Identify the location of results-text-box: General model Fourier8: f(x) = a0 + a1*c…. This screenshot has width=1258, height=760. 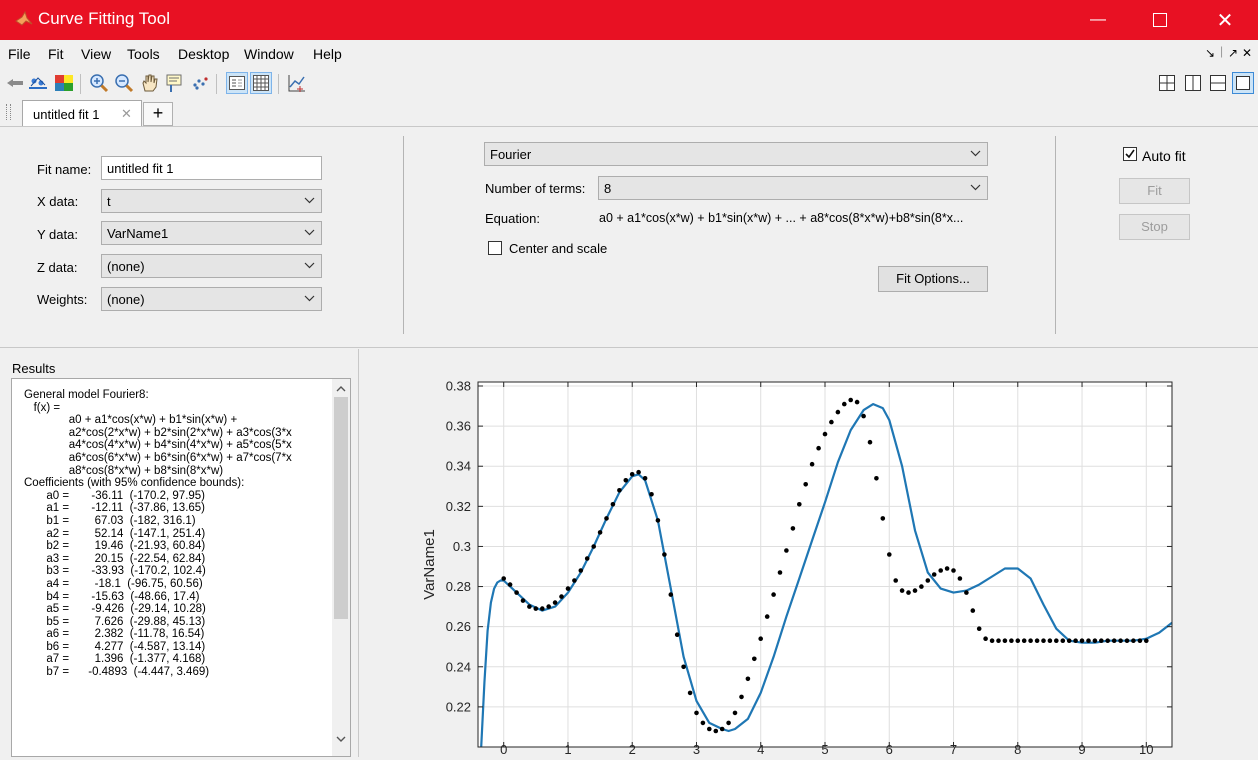
(181, 567).